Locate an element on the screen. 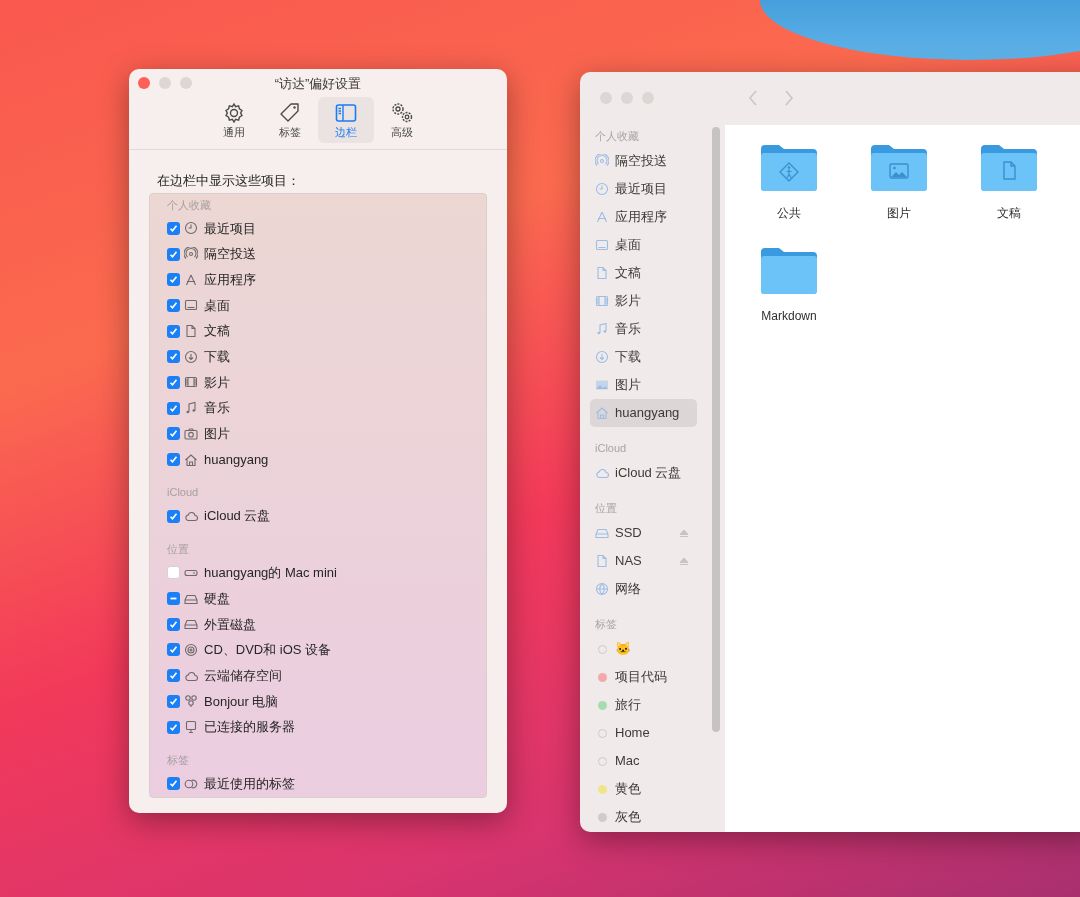 This screenshot has height=897, width=1080. sidebar-item: SSD is located at coordinates (643, 533).